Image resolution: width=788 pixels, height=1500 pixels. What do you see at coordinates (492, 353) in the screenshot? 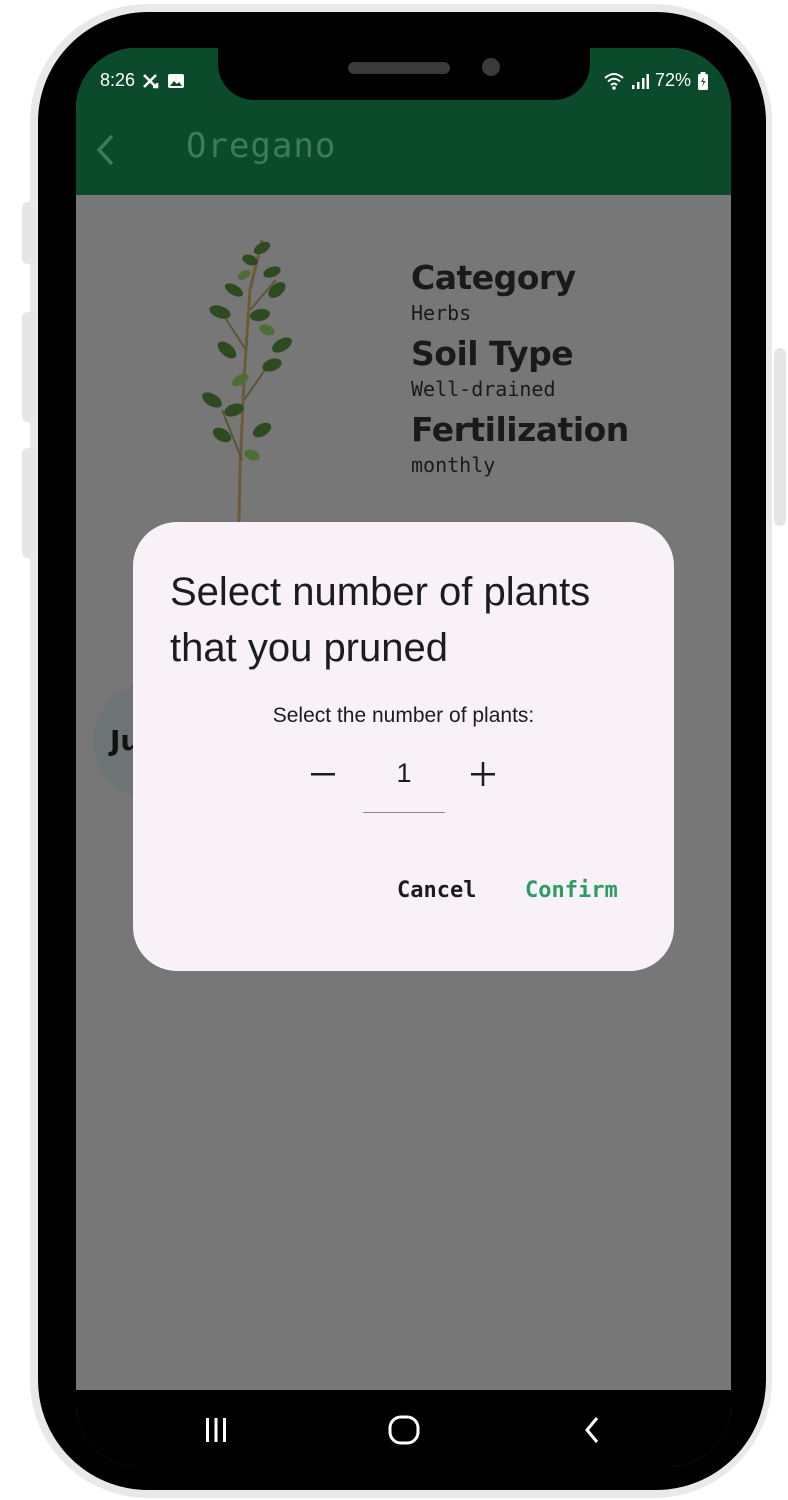
I see `soil-type-label: Soil Type` at bounding box center [492, 353].